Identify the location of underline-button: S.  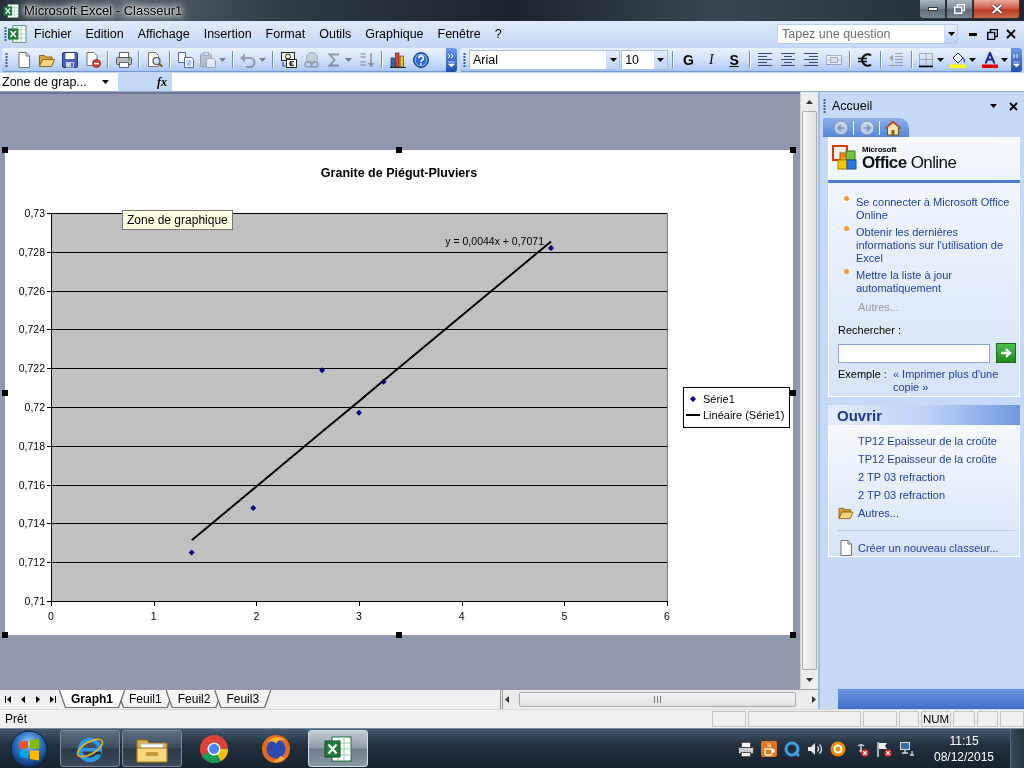
(734, 59).